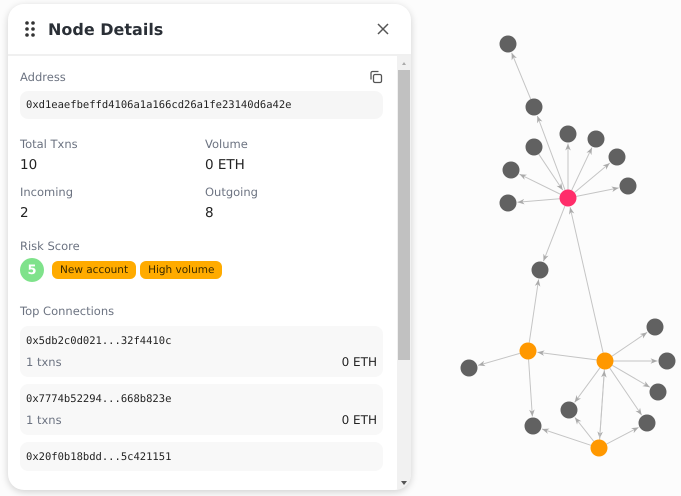  Describe the element at coordinates (68, 311) in the screenshot. I see `top-connections-label: Top Connections` at that location.